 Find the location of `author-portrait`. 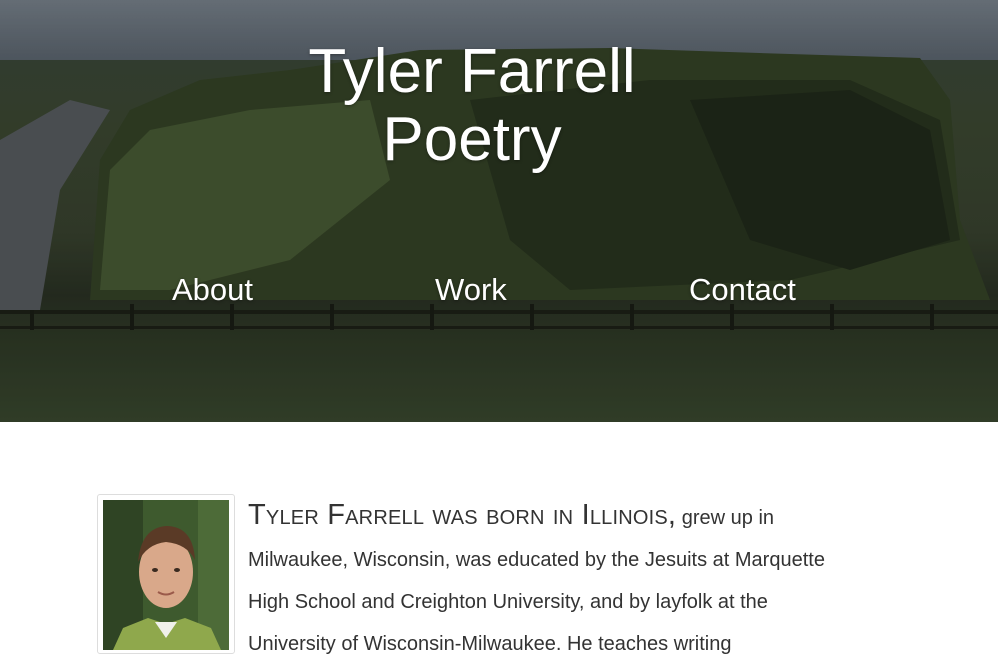

author-portrait is located at coordinates (166, 575).